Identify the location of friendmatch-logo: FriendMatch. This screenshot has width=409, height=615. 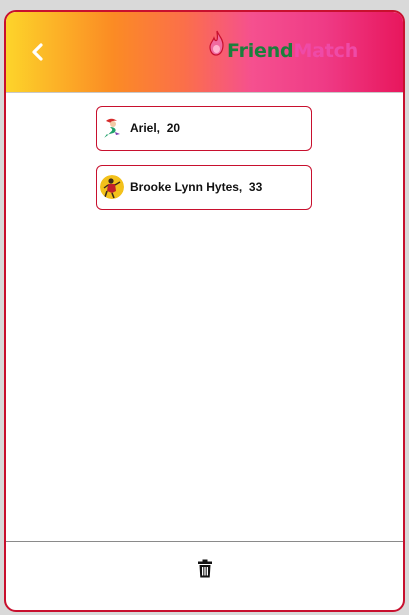
(292, 49).